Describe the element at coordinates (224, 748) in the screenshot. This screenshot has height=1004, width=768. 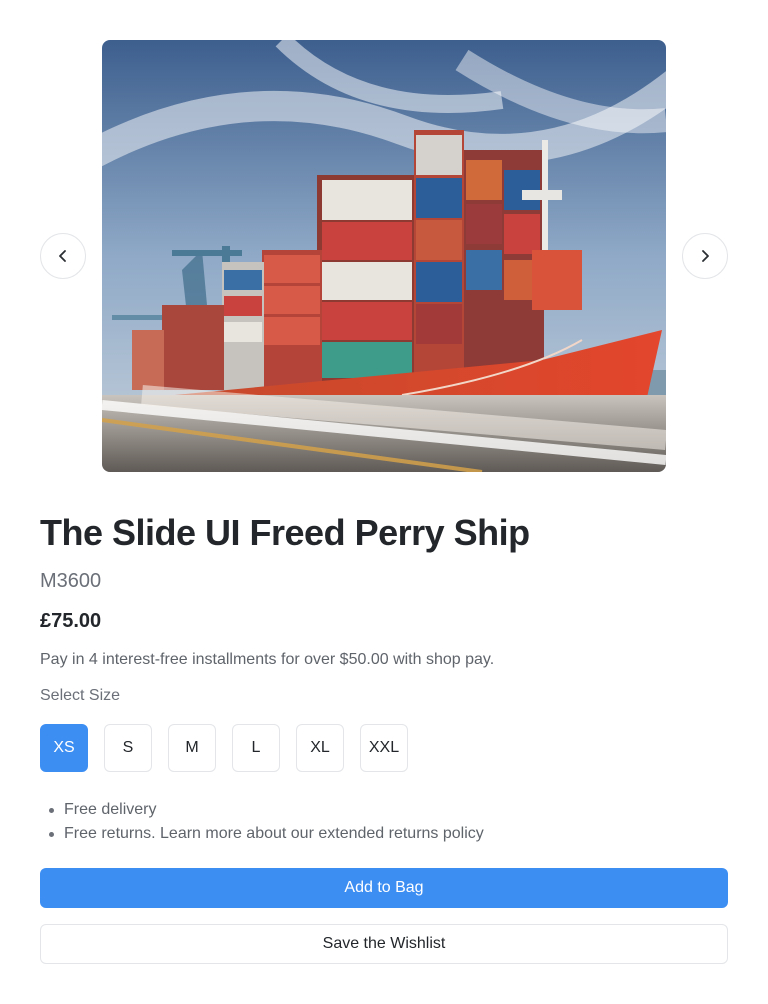
I see `size-selector: XS S M L XL XXL` at that location.